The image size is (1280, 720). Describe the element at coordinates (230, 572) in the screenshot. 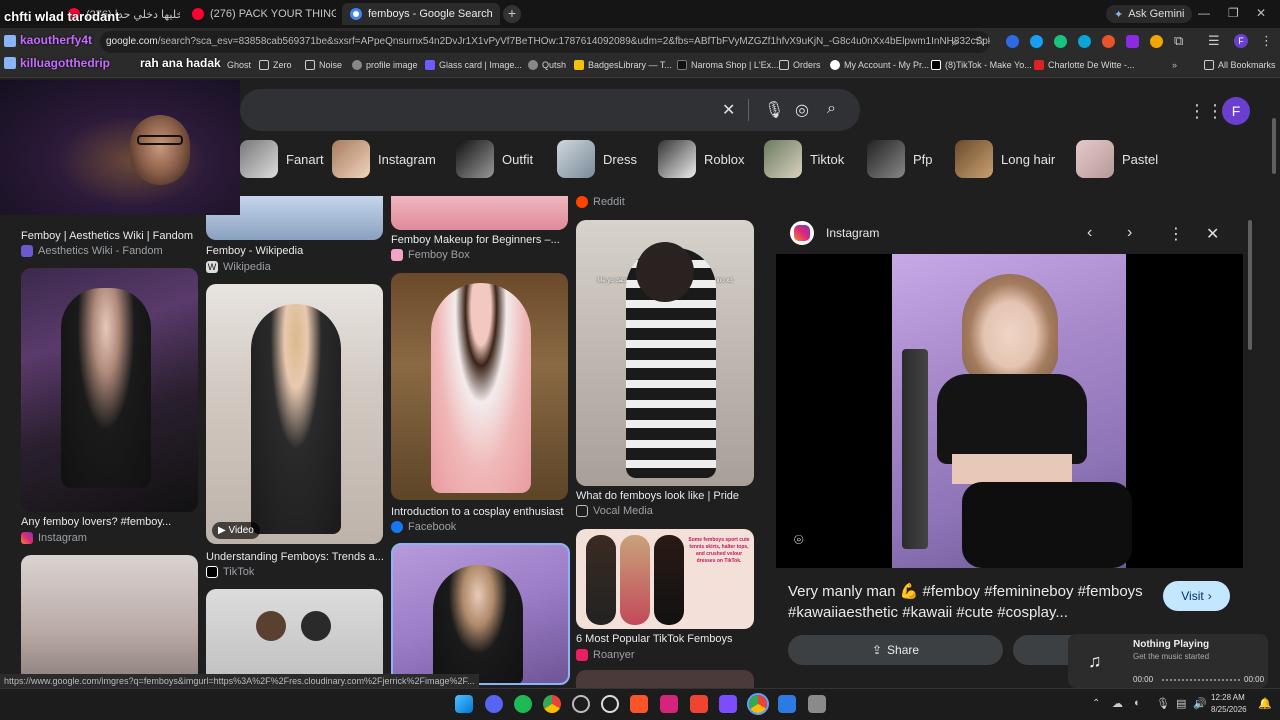

I see `result-source: TikTok` at that location.